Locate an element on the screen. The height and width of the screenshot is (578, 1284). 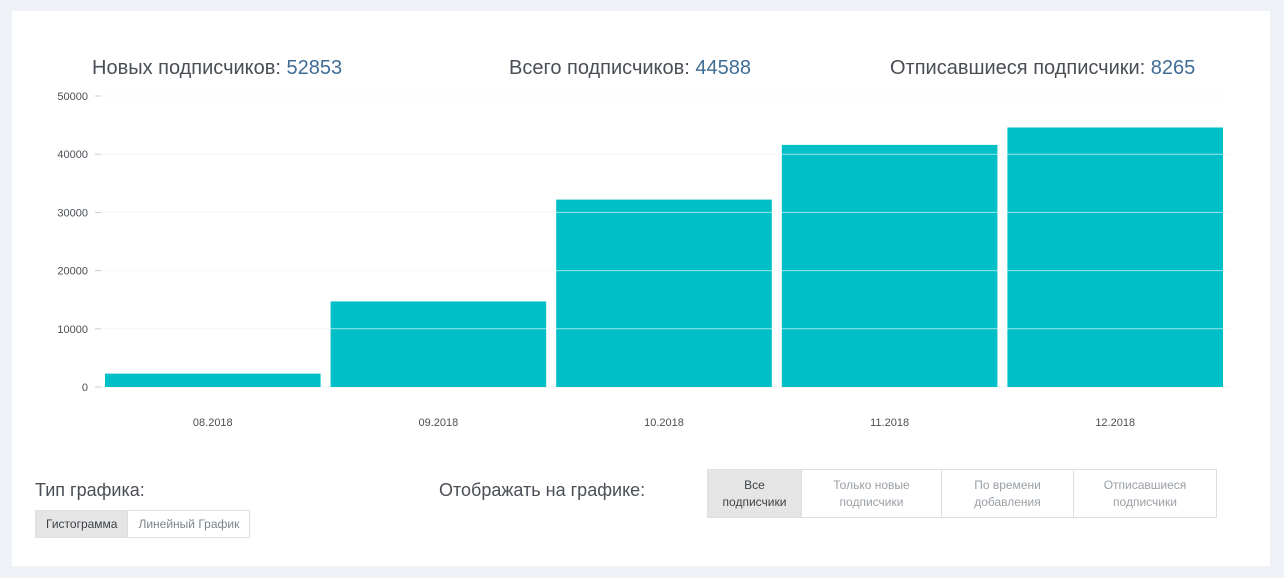
all-subscribers-line1: Все is located at coordinates (754, 484).